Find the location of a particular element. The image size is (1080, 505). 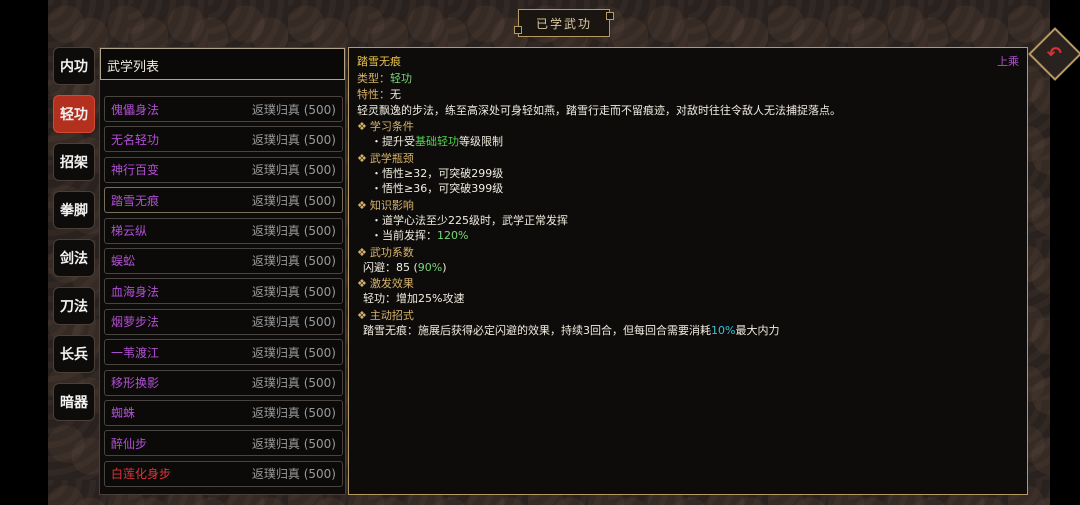

skill-row: 傀儡身法 返璞归真 (500) is located at coordinates (223, 109).